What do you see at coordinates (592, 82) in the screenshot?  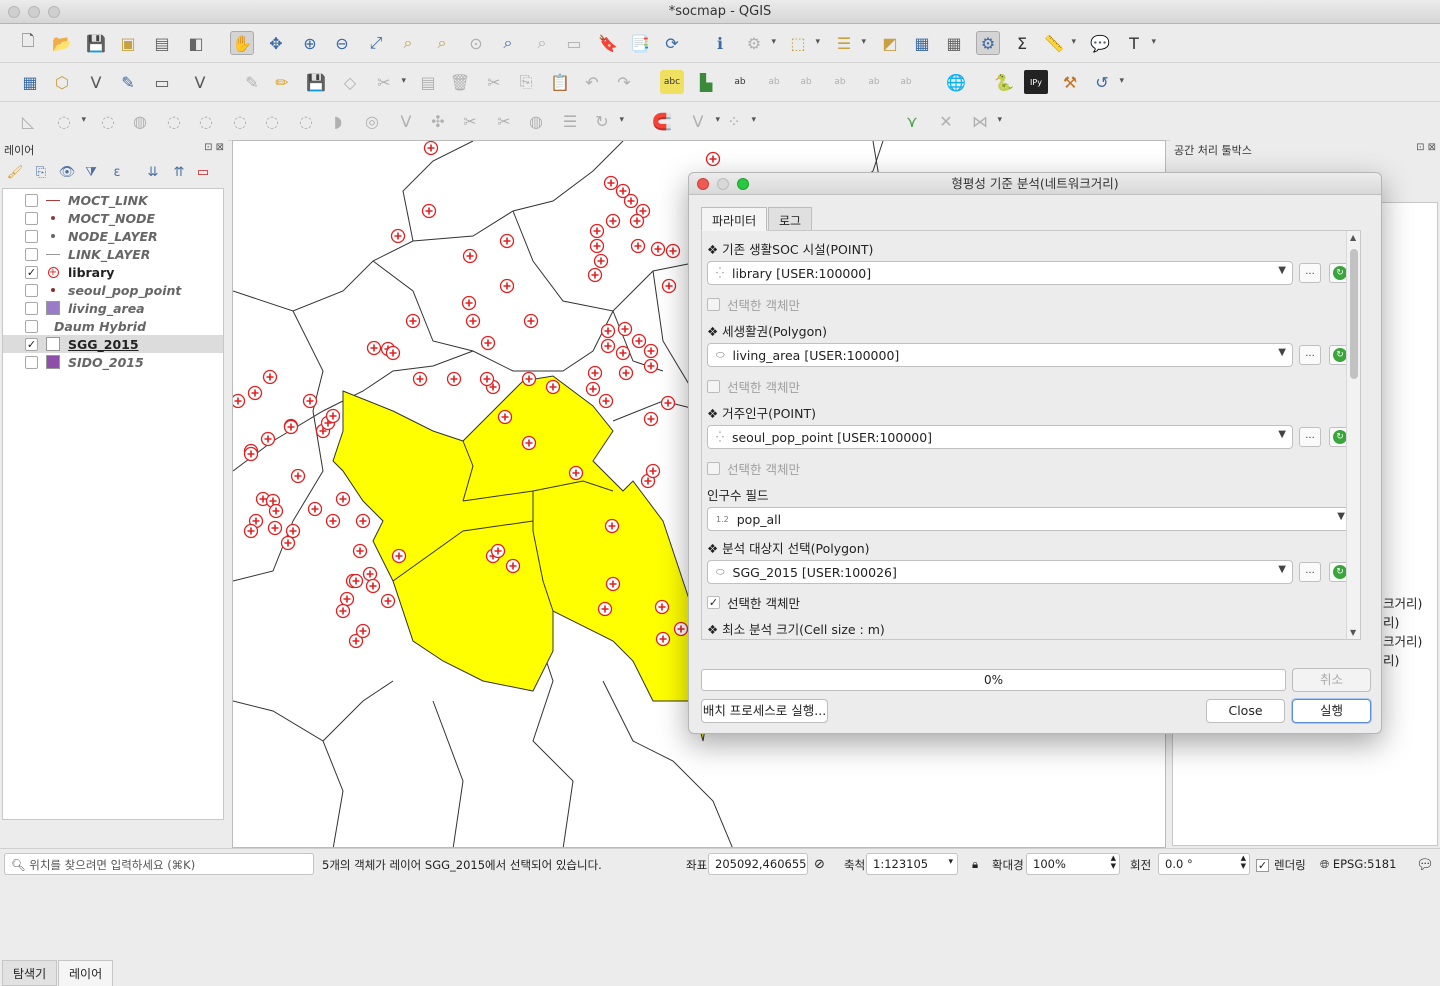 I see `undo-icon: ↶` at bounding box center [592, 82].